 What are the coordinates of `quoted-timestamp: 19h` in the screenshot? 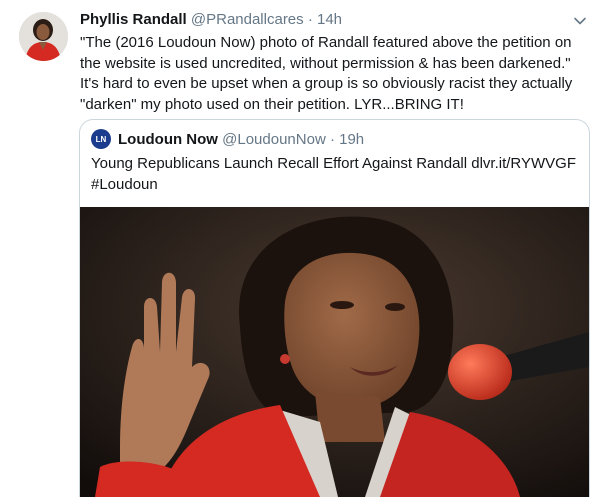 It's located at (351, 139).